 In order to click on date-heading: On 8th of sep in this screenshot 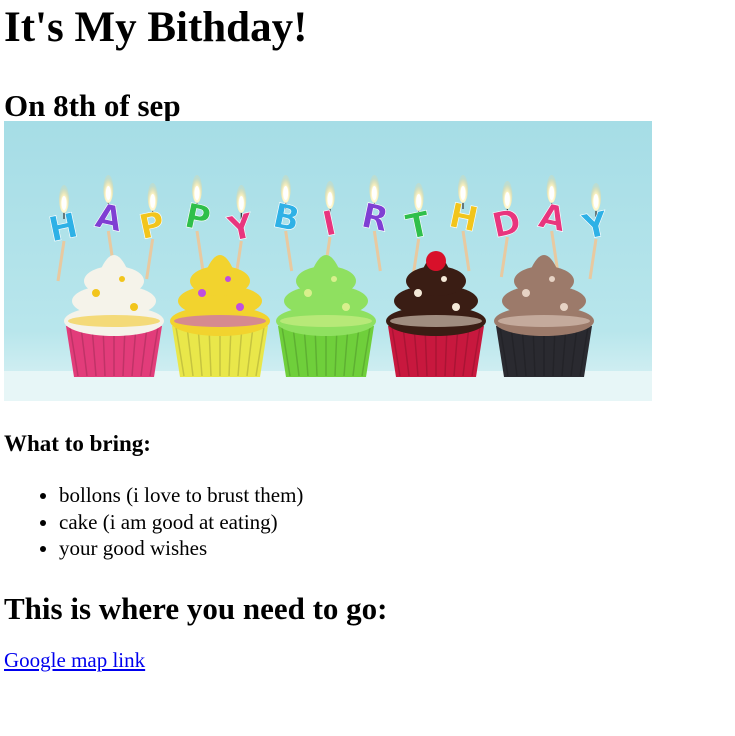, I will do `click(92, 105)`.